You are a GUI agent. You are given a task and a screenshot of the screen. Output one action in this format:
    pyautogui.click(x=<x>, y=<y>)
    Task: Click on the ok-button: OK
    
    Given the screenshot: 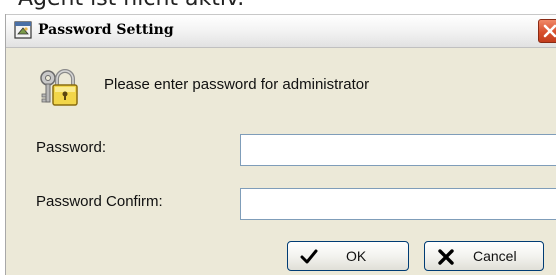 What is the action you would take?
    pyautogui.click(x=348, y=256)
    